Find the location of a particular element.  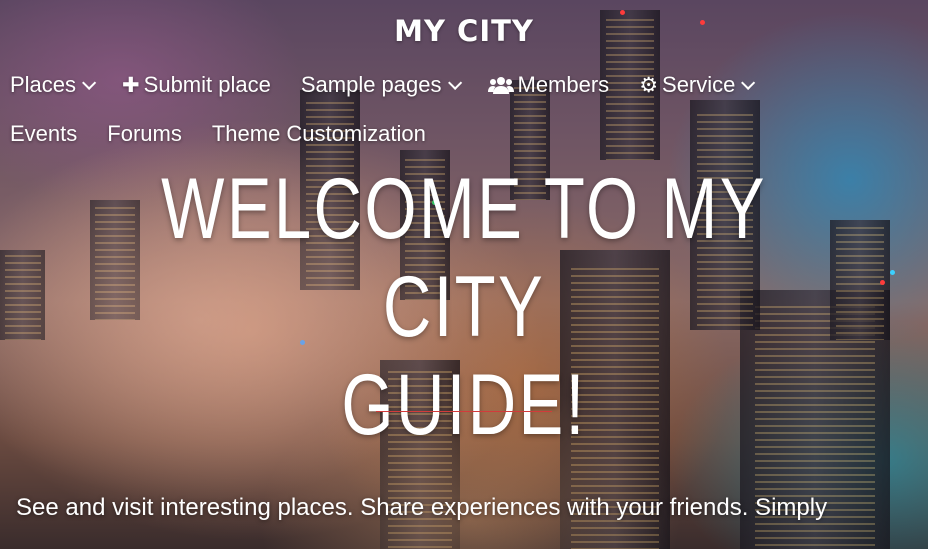

nav-events-label: Events is located at coordinates (44, 133).